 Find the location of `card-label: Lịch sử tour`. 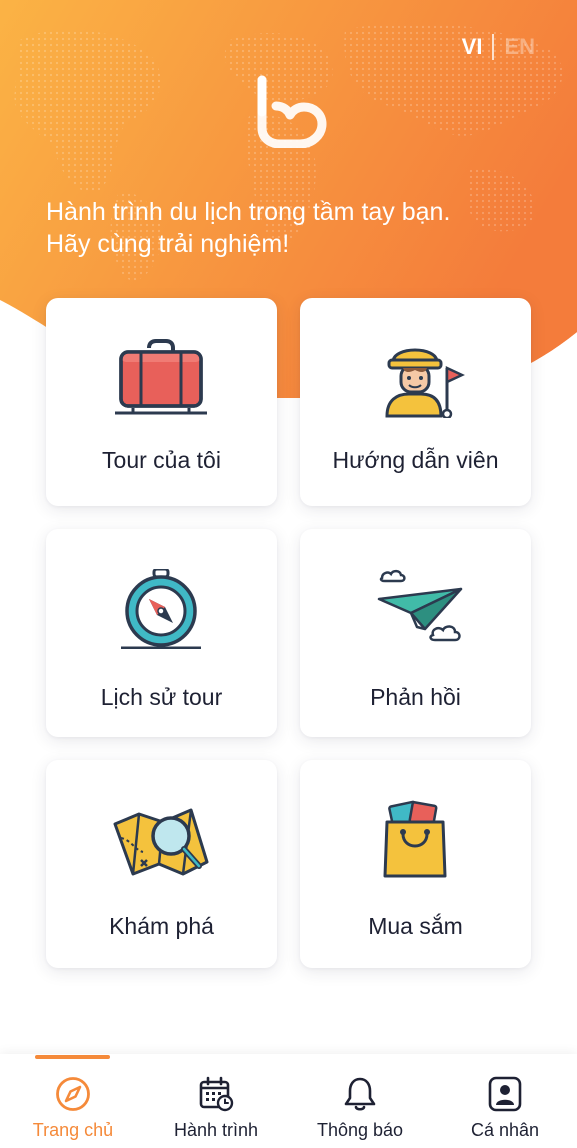

card-label: Lịch sử tour is located at coordinates (161, 697).